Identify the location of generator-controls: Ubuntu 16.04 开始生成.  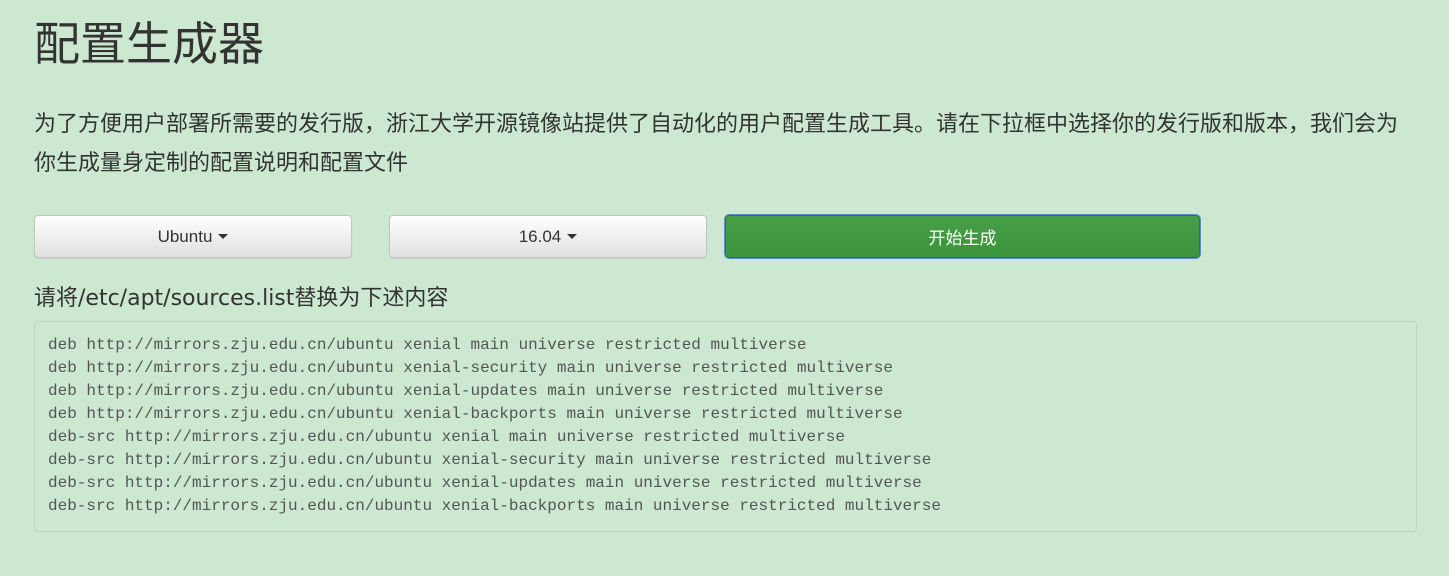
(619, 236).